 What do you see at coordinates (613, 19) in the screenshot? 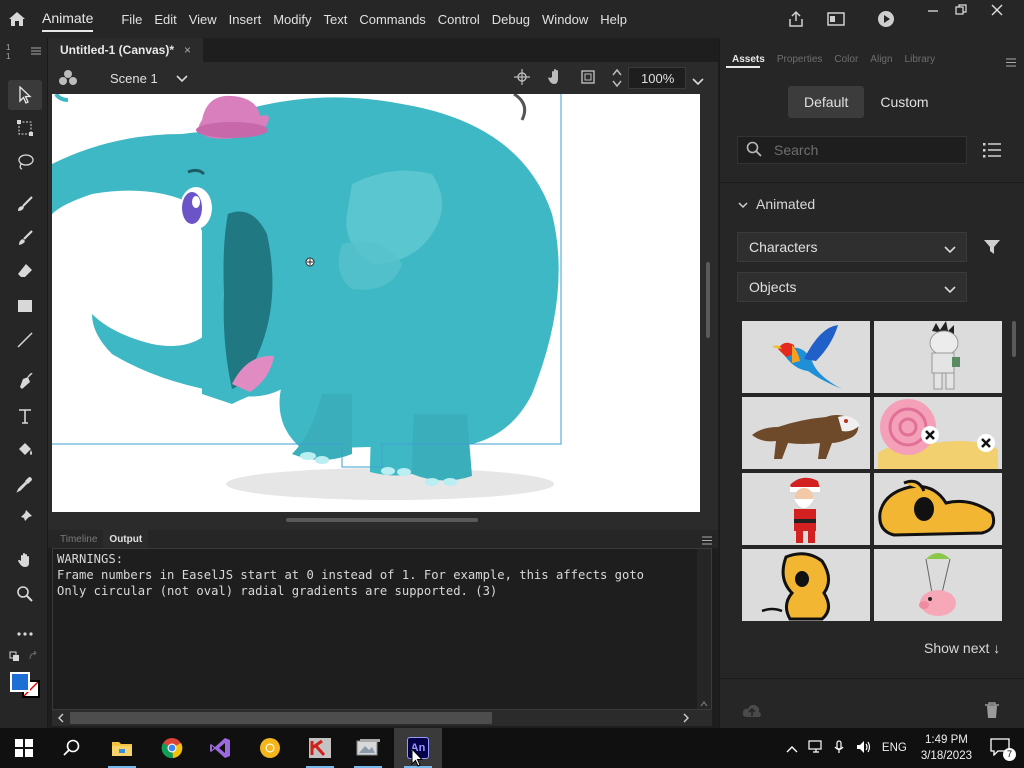
I see `menu-help: Help` at bounding box center [613, 19].